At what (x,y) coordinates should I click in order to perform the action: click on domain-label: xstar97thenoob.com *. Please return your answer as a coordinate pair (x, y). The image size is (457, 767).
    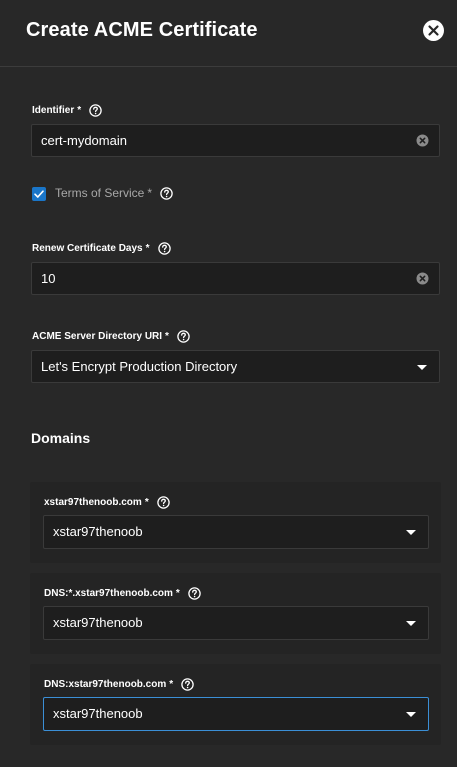
    Looking at the image, I should click on (107, 502).